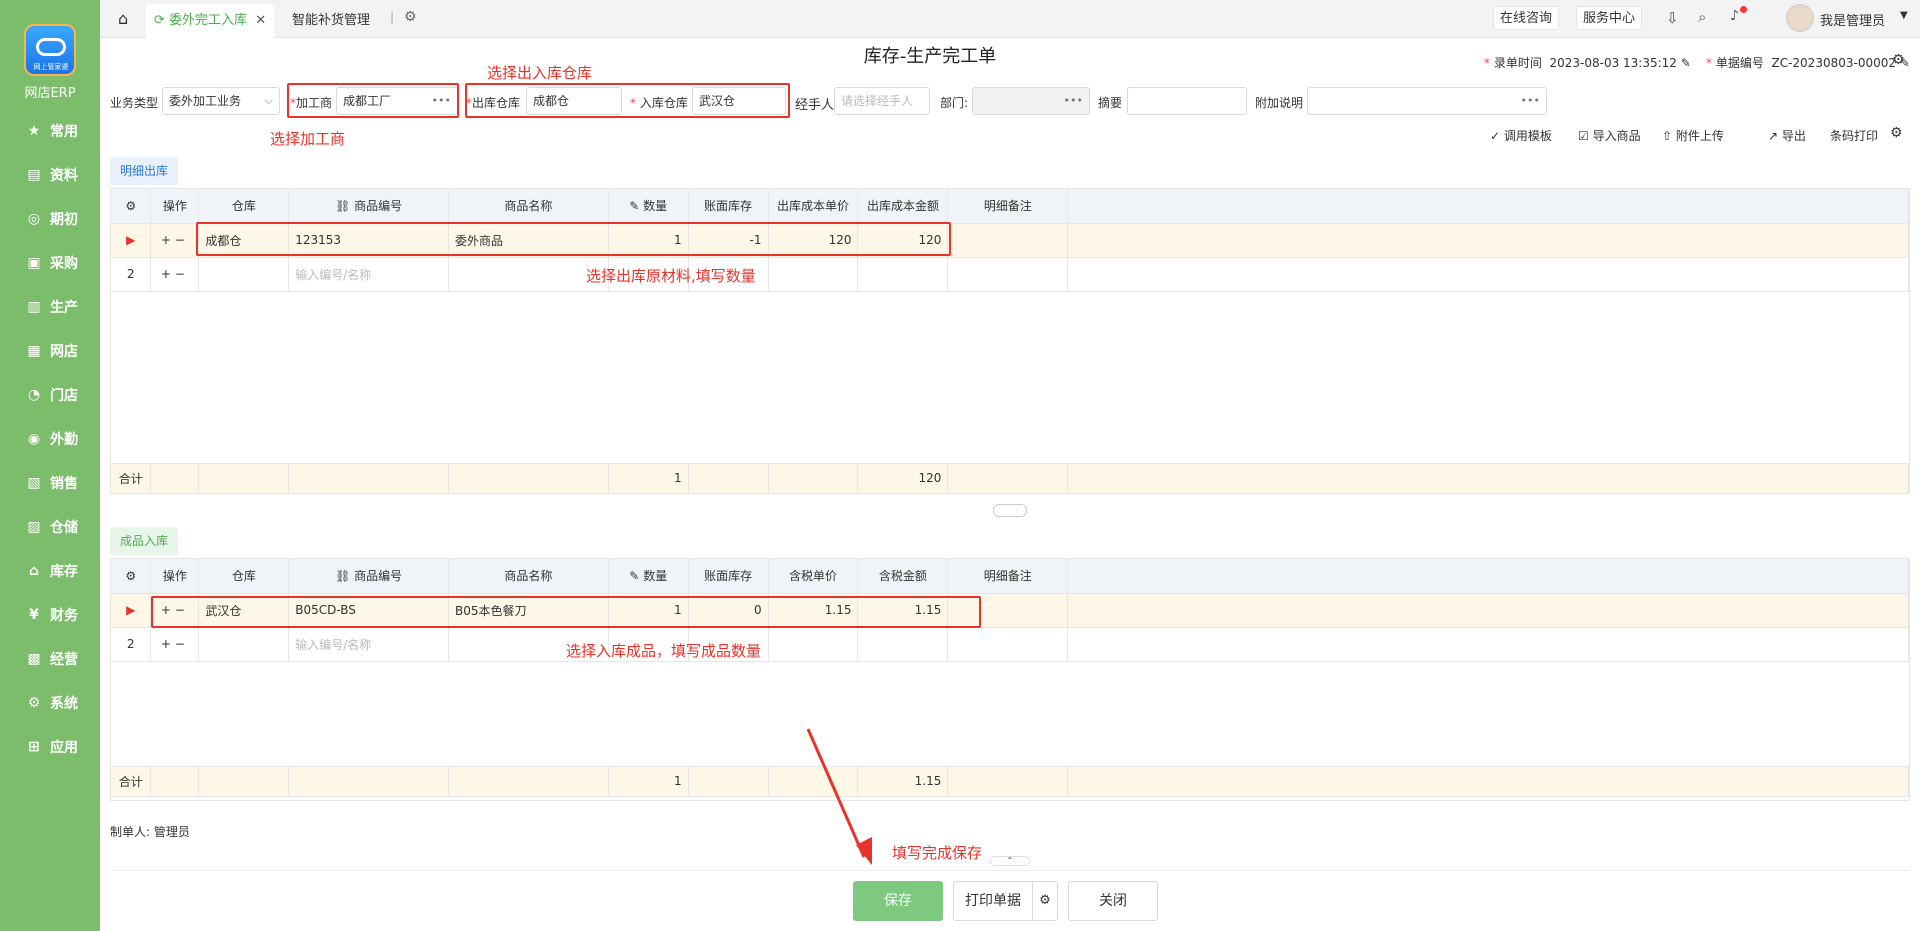 The width and height of the screenshot is (1920, 931). What do you see at coordinates (1738, 15) in the screenshot?
I see `bell-icon: ♪` at bounding box center [1738, 15].